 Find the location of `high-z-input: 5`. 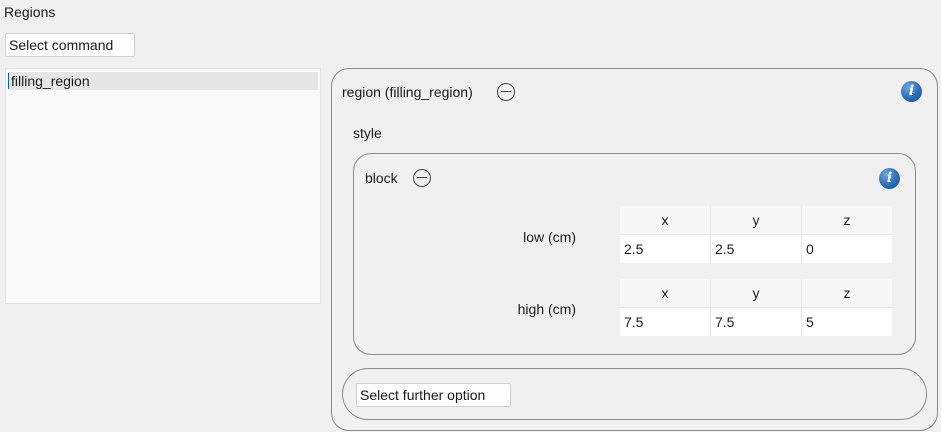

high-z-input: 5 is located at coordinates (847, 322).